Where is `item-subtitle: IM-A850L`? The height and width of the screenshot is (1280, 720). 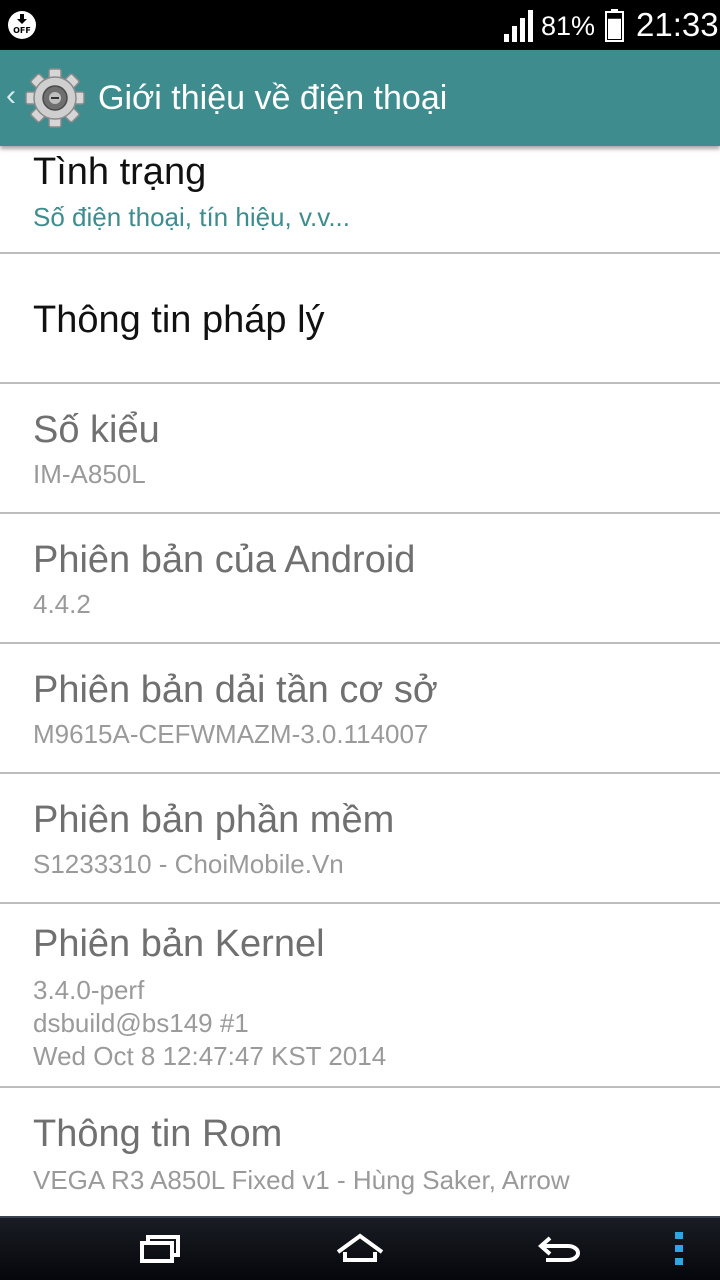 item-subtitle: IM-A850L is located at coordinates (89, 474).